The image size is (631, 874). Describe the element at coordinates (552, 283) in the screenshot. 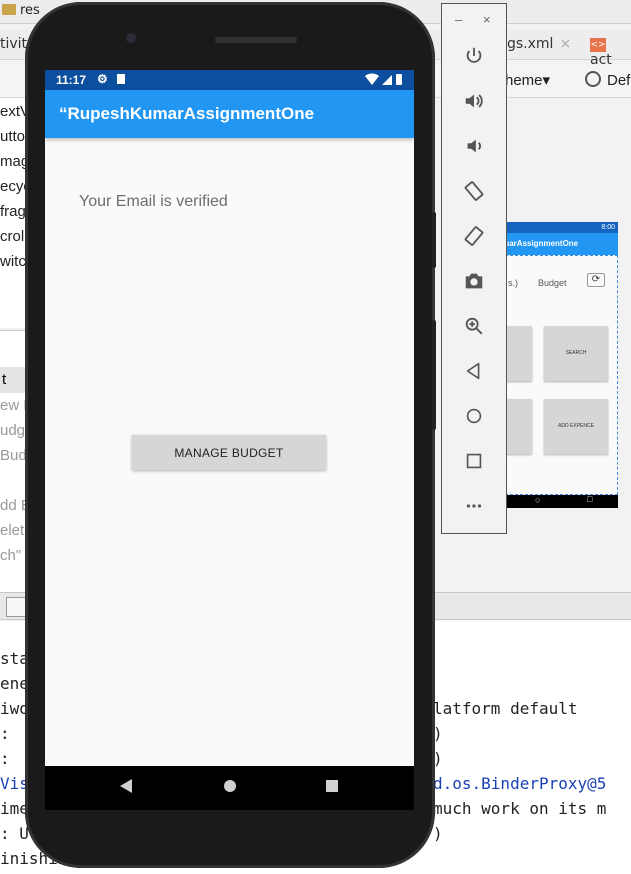

I see `preview-budget-label: Budget` at that location.